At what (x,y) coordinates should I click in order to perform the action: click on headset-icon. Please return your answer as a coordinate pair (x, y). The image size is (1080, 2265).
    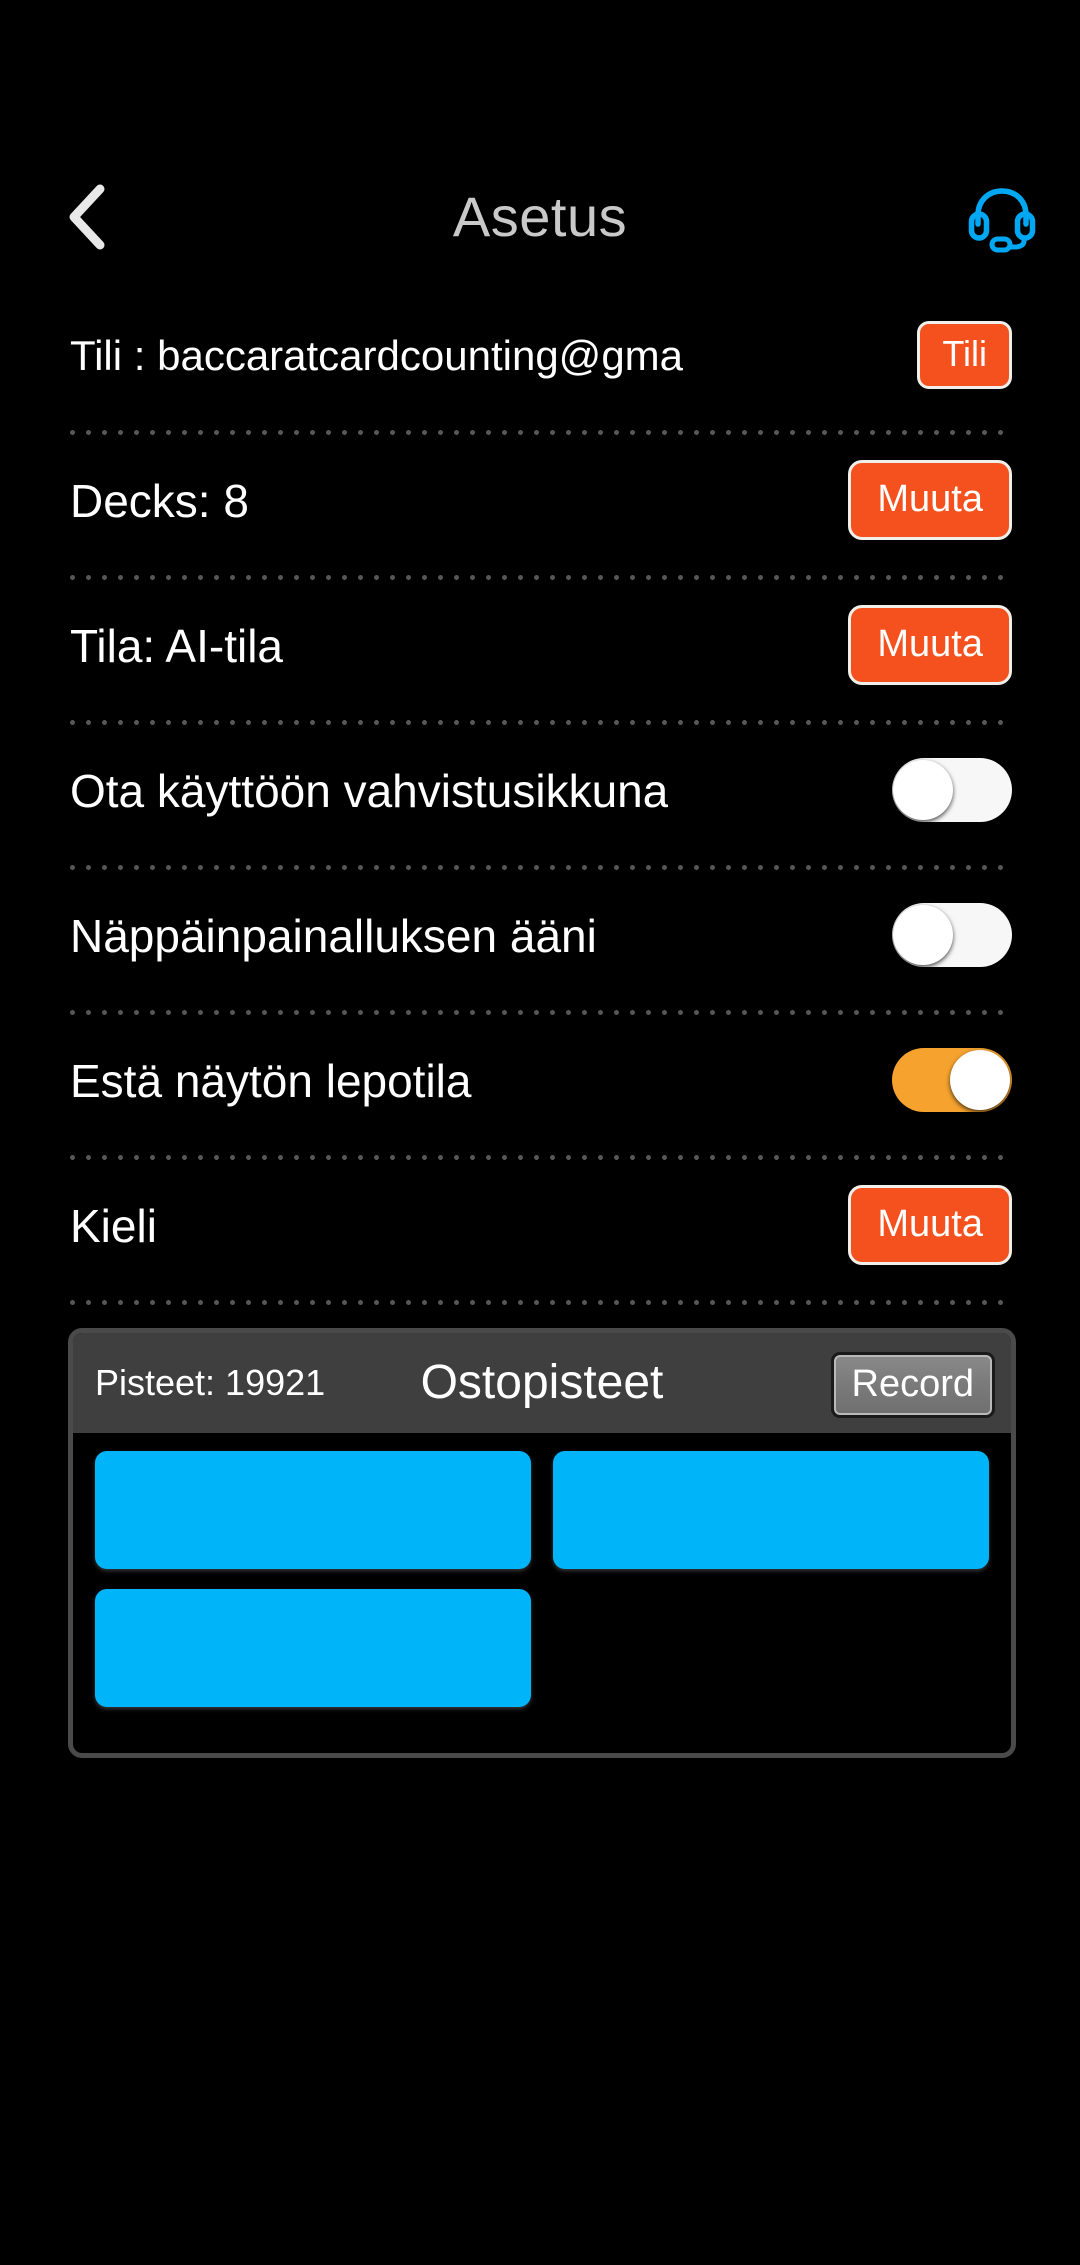
    Looking at the image, I should click on (1002, 218).